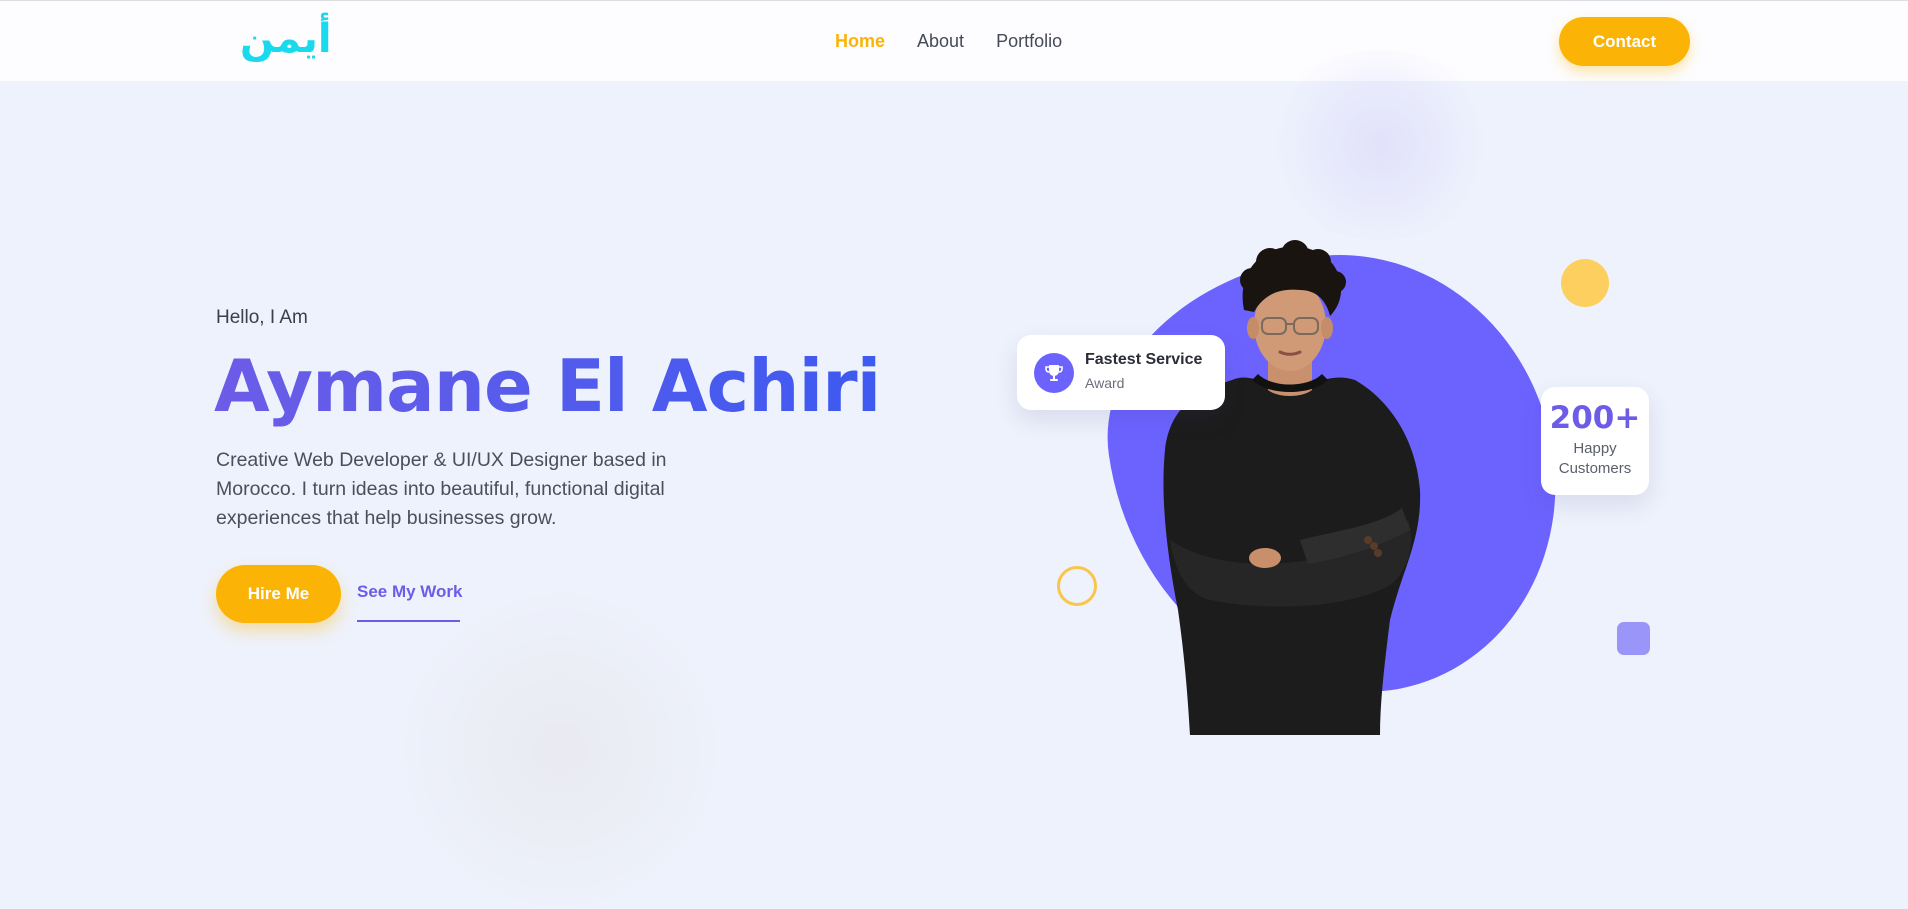  Describe the element at coordinates (410, 592) in the screenshot. I see `see-my-work-link: See My Work` at that location.